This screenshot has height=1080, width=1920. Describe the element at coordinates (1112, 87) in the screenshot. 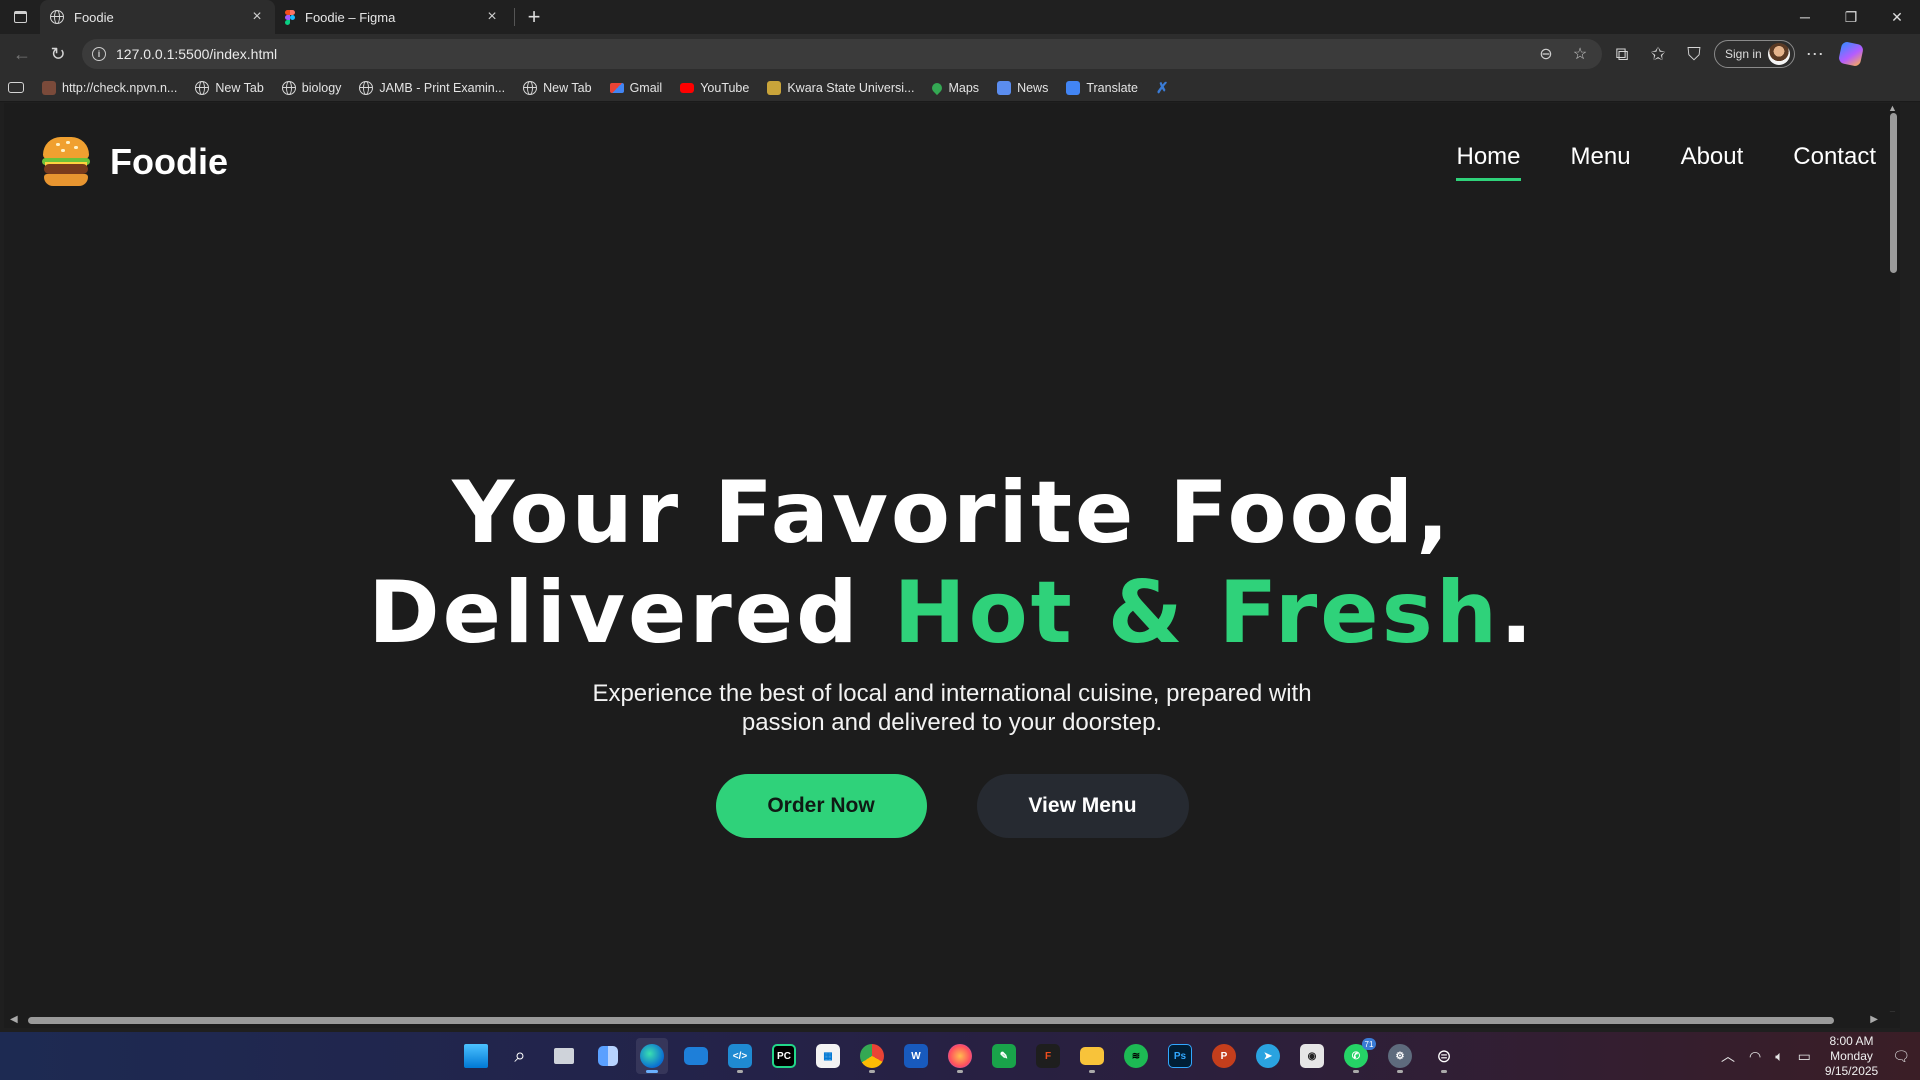

I see `bookmark-label: Translate` at that location.